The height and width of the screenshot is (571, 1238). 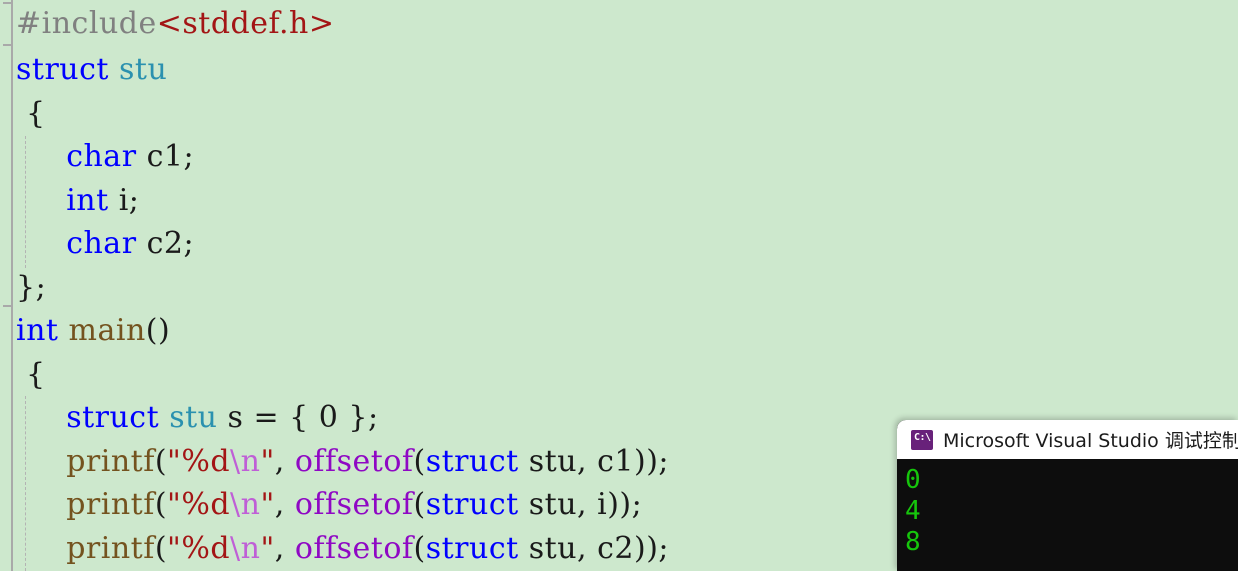 What do you see at coordinates (580, 504) in the screenshot?
I see `code-token: stu, i));` at bounding box center [580, 504].